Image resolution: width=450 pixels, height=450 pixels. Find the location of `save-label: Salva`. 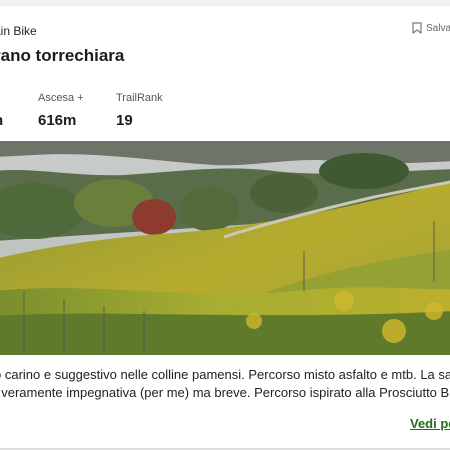

save-label: Salva is located at coordinates (438, 28).